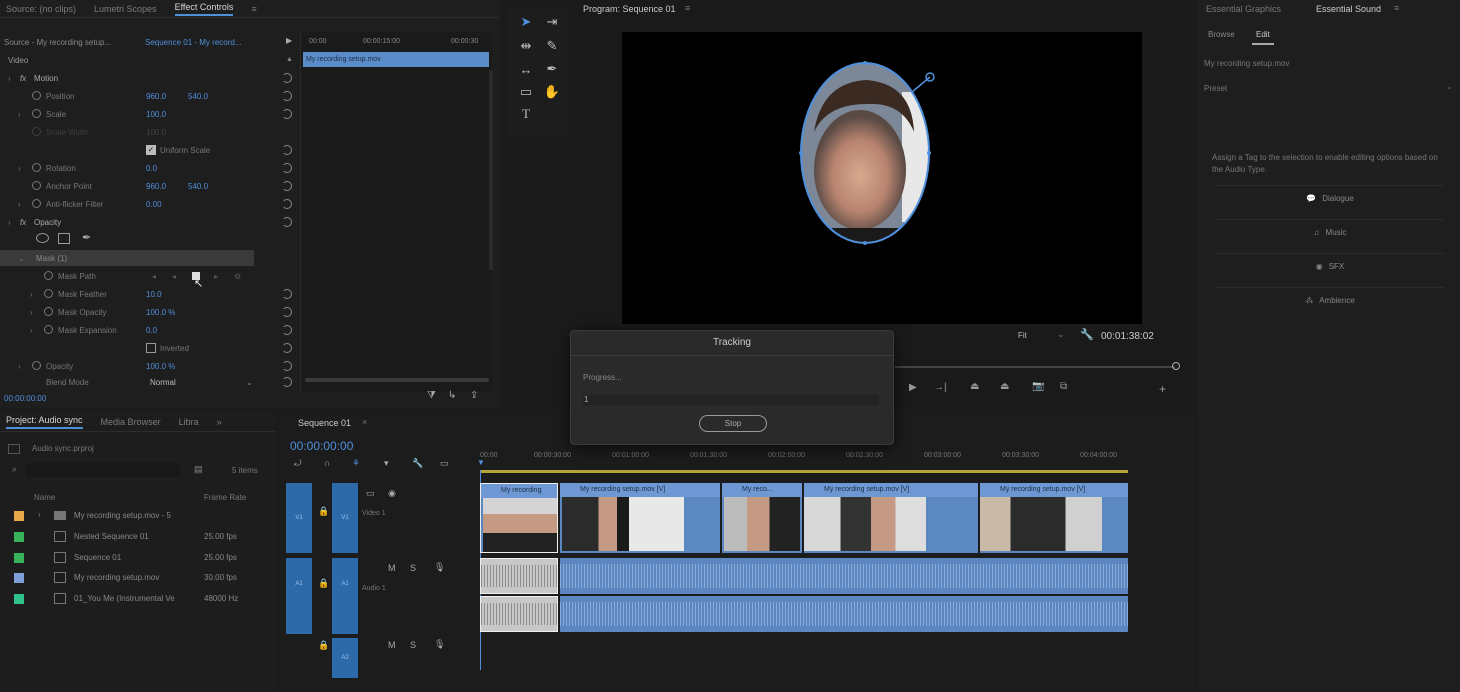  I want to click on anchor-x-value: 960.0, so click(156, 186).